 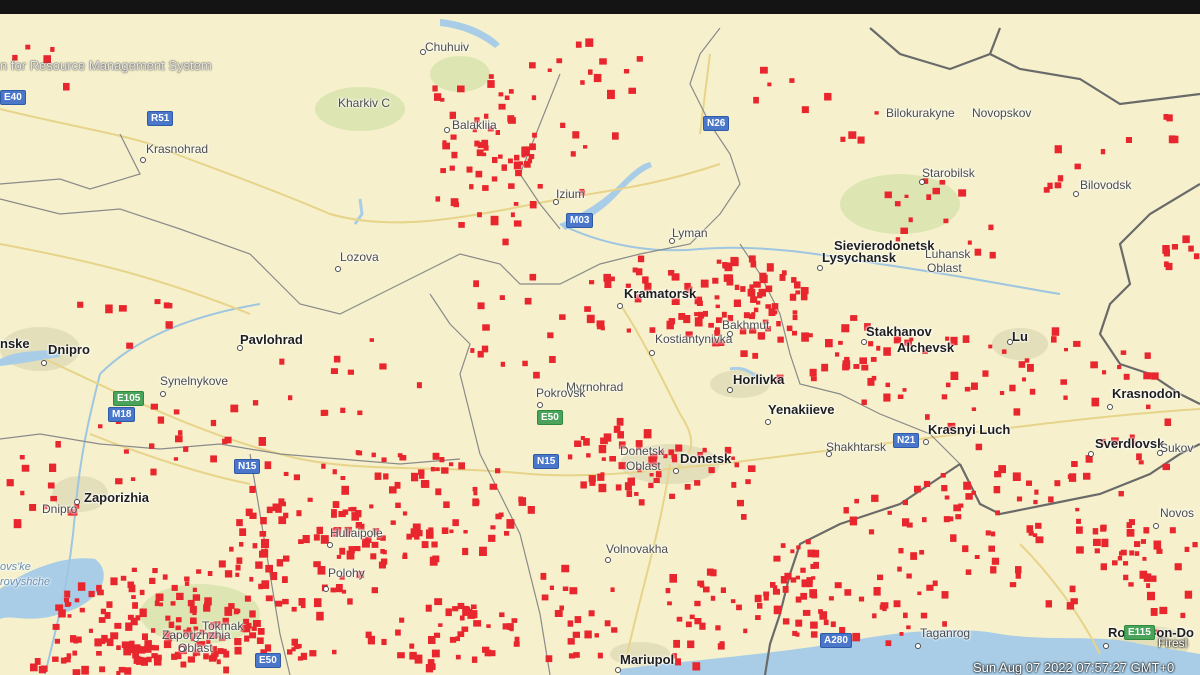 What do you see at coordinates (69, 349) in the screenshot?
I see `city-label: Dnipro` at bounding box center [69, 349].